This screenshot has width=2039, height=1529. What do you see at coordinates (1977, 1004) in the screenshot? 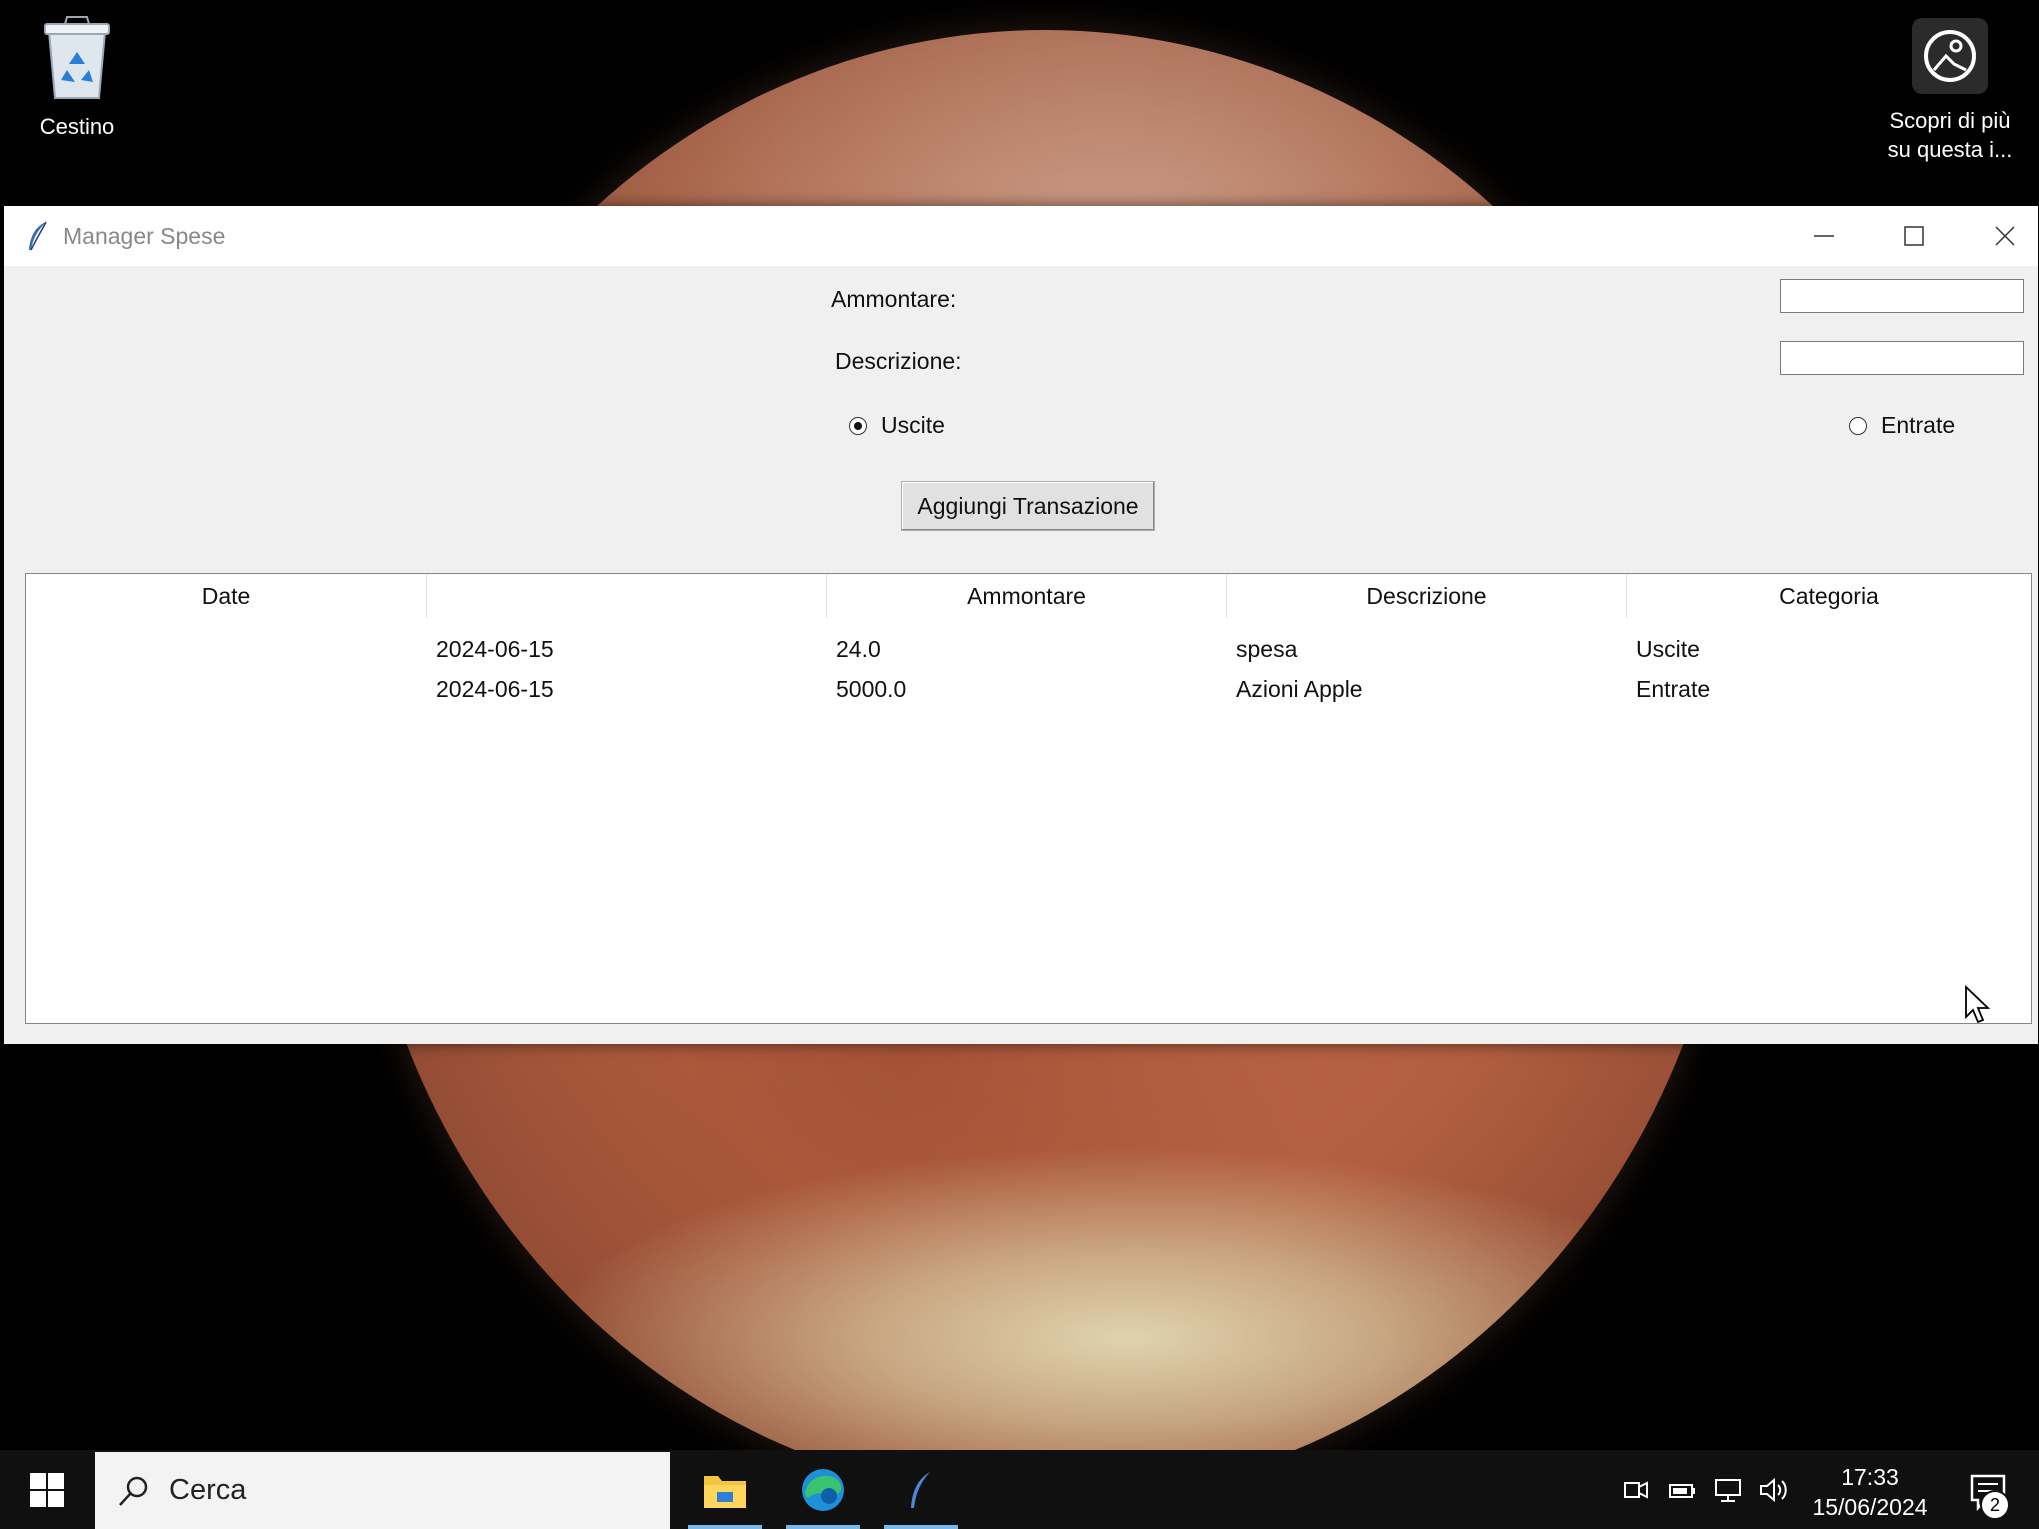
I see `mouse-cursor-icon` at bounding box center [1977, 1004].